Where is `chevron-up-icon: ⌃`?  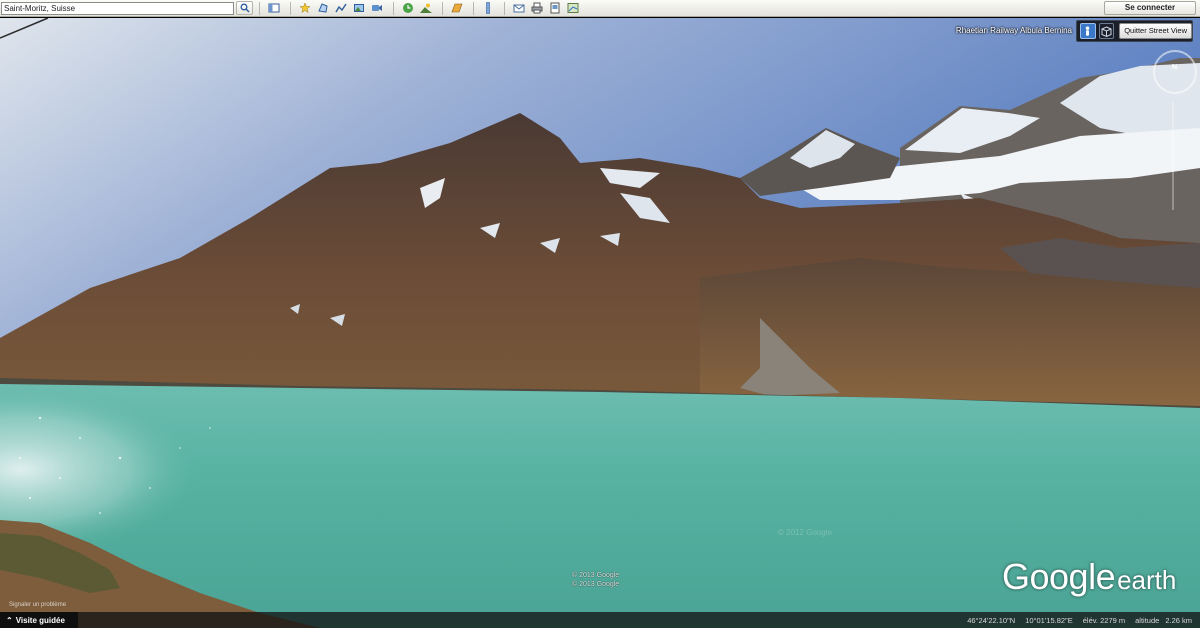
chevron-up-icon: ⌃ is located at coordinates (9, 620).